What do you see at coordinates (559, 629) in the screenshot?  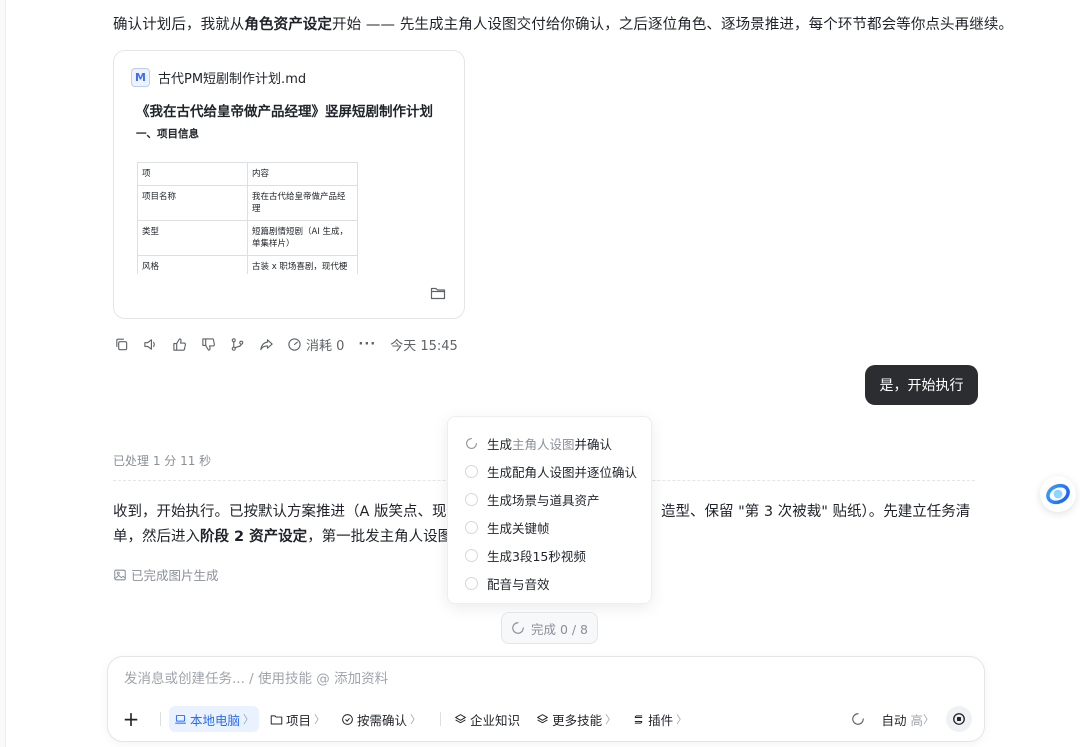 I see `progress-label: 完成 0 / 8` at bounding box center [559, 629].